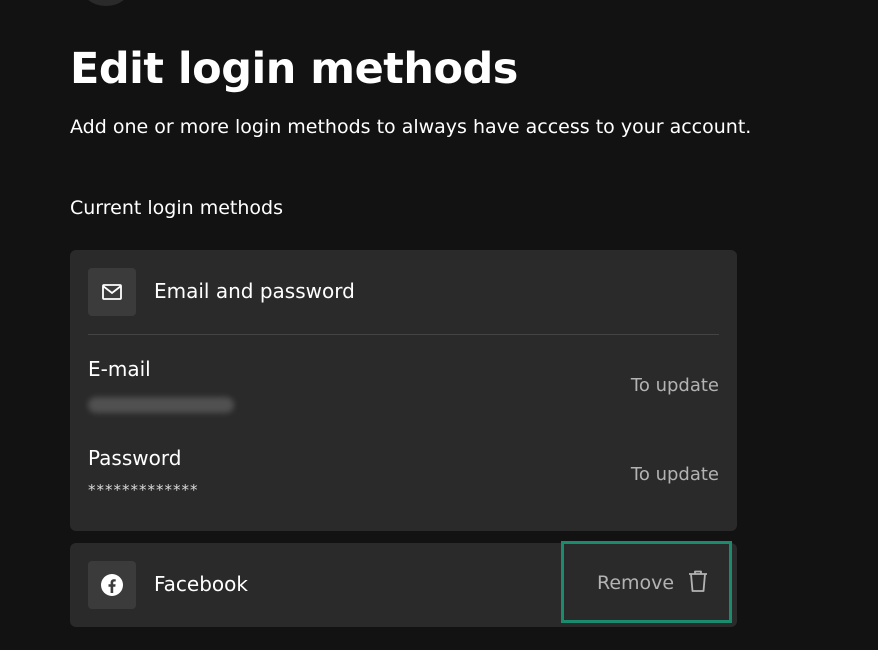  I want to click on email-value-redacted, so click(161, 405).